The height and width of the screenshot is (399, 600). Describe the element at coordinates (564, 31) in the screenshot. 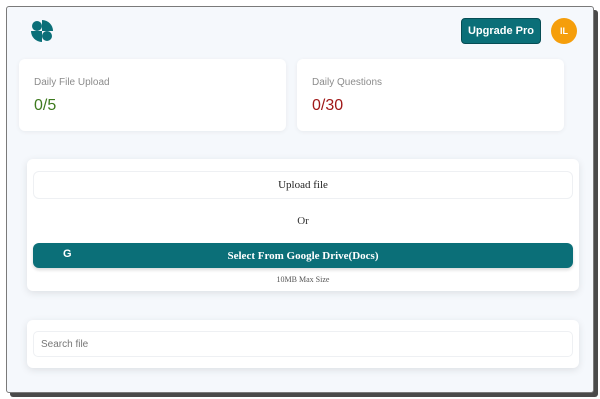

I see `avatar: IL` at that location.